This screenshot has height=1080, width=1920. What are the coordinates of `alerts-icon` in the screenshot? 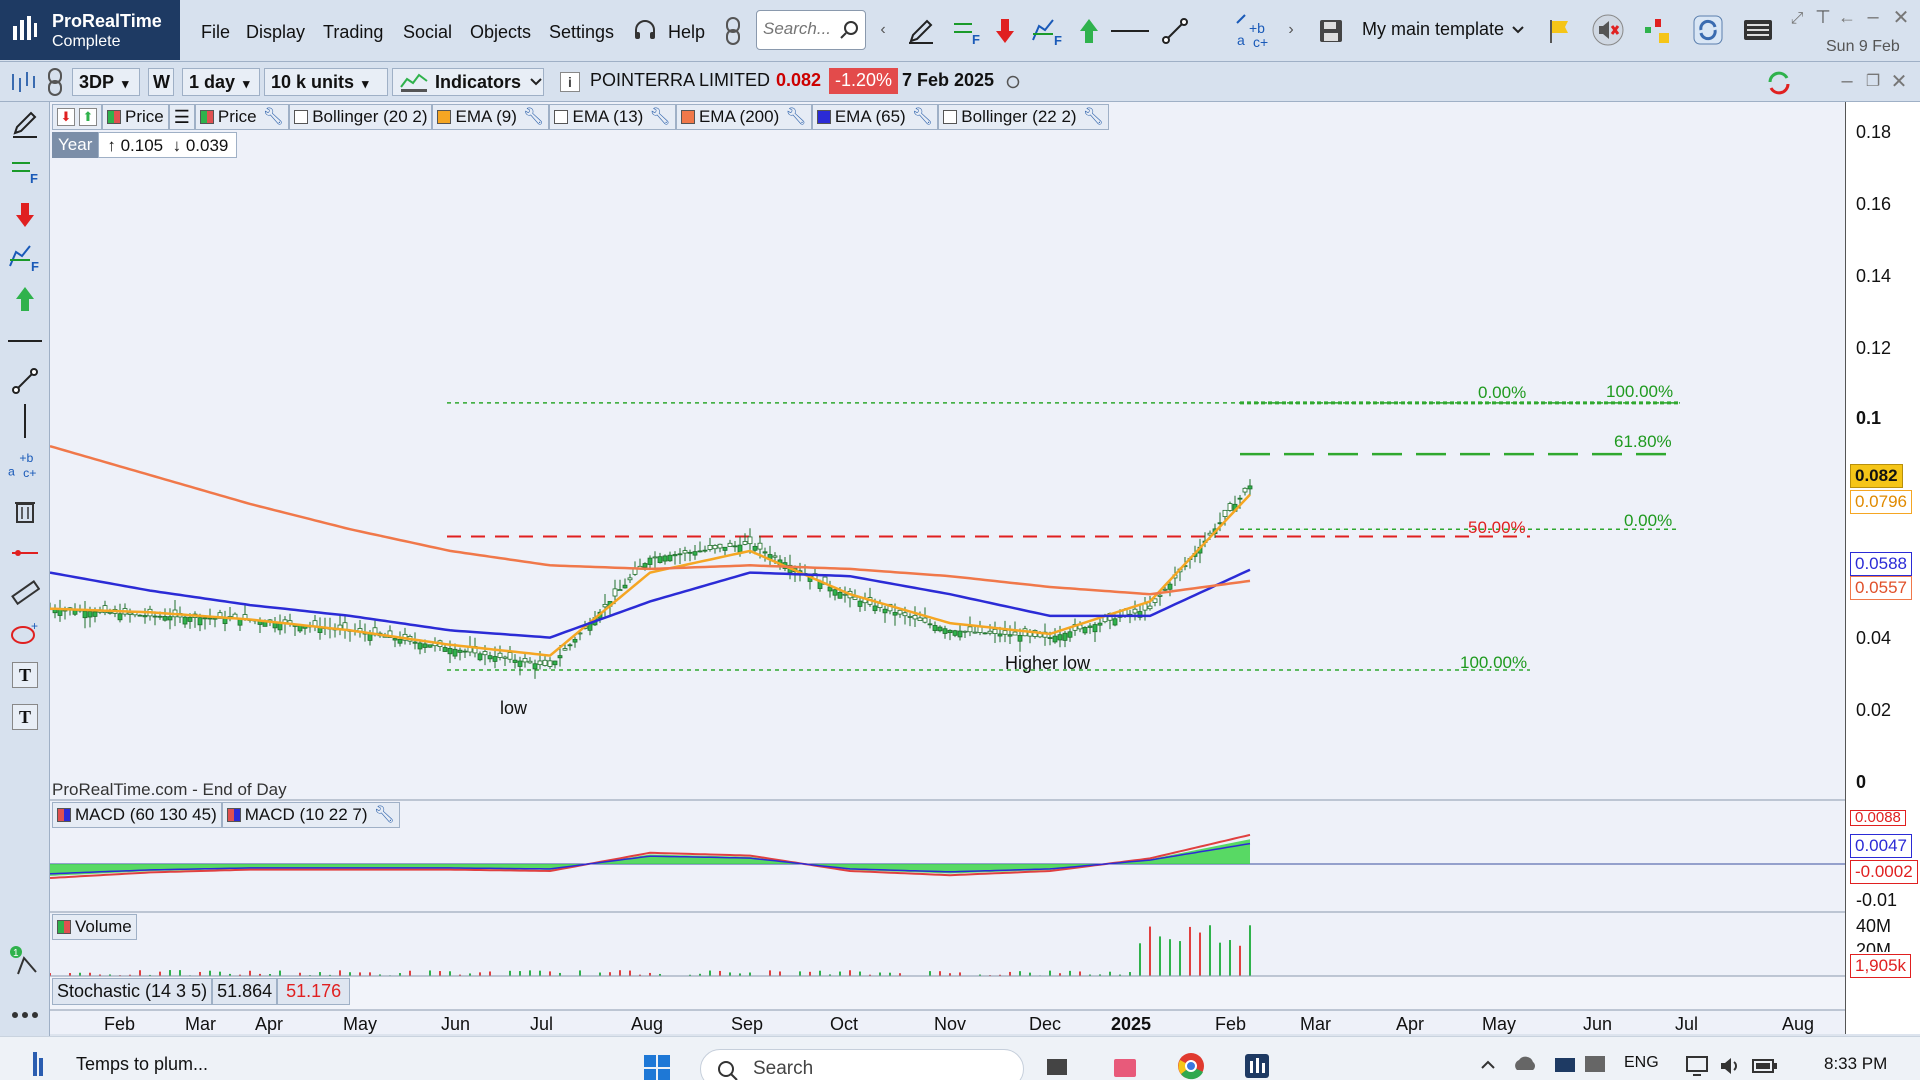 It's located at (1658, 30).